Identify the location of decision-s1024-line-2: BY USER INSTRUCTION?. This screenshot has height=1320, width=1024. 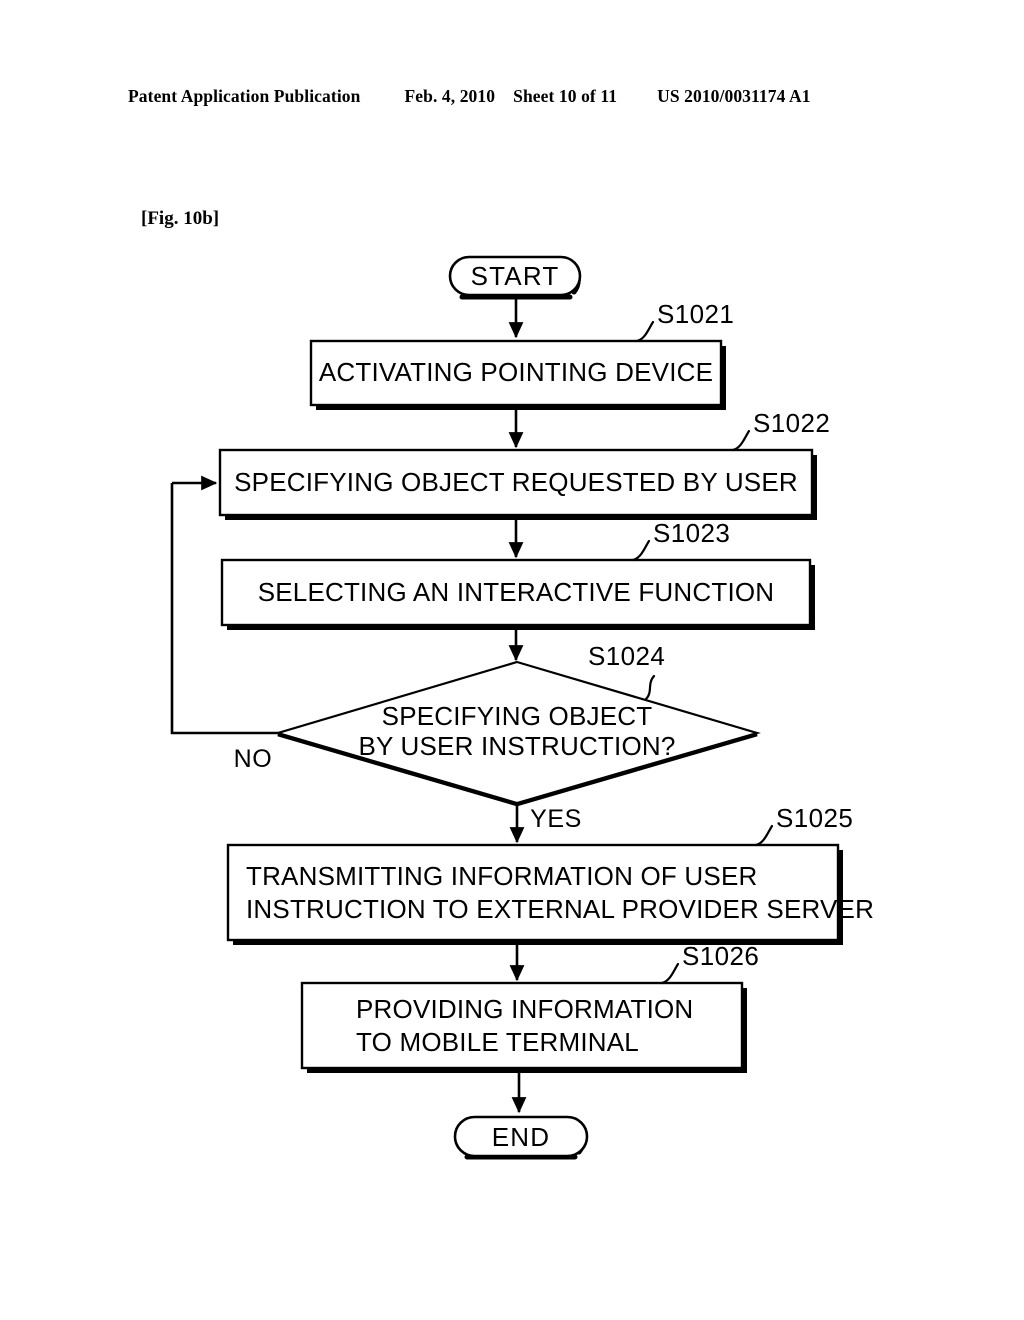
(516, 746).